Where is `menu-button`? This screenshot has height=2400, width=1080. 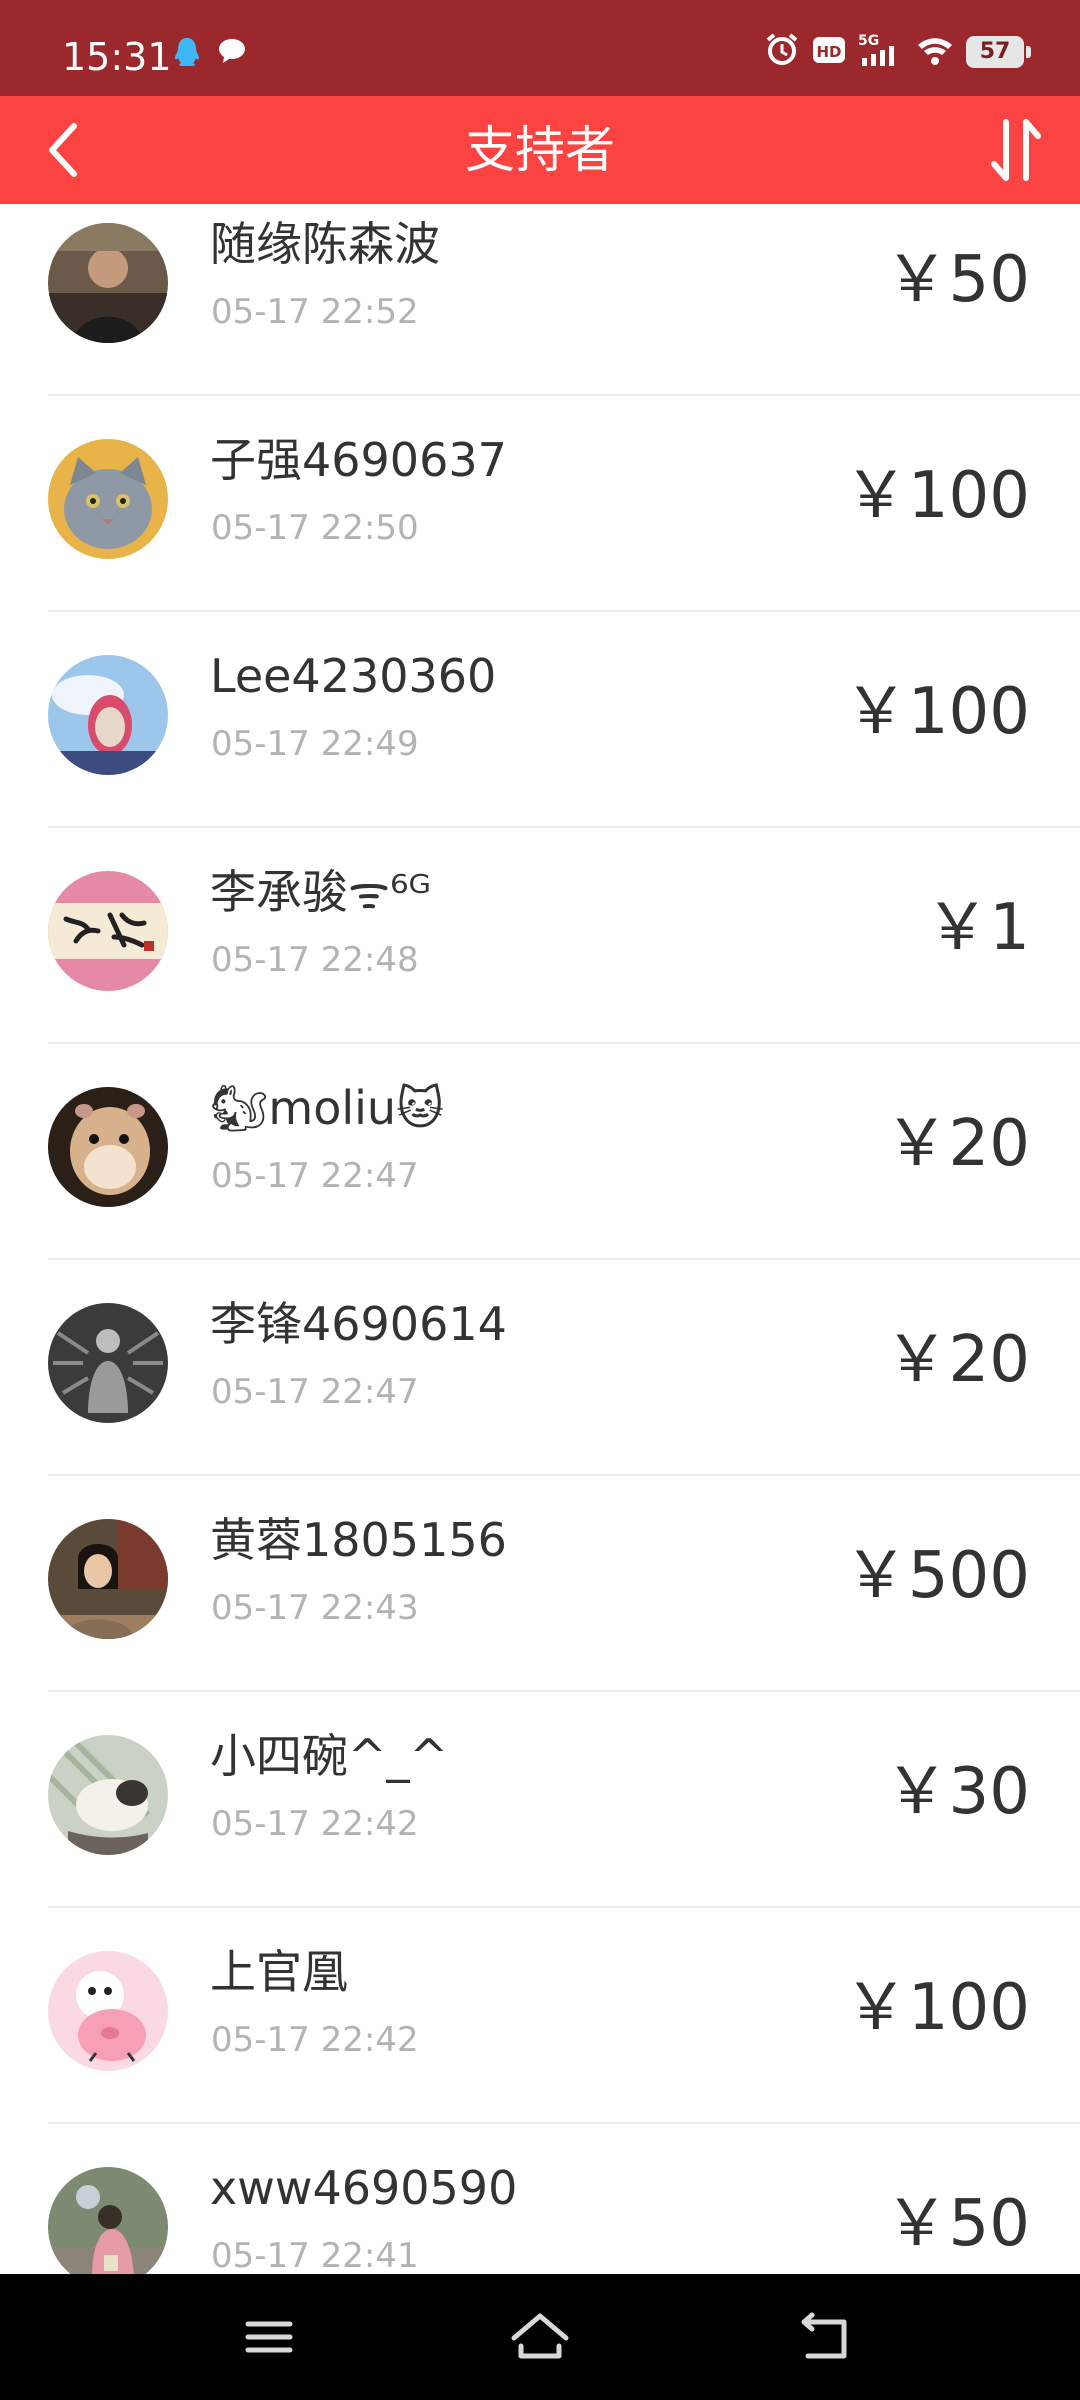 menu-button is located at coordinates (269, 2337).